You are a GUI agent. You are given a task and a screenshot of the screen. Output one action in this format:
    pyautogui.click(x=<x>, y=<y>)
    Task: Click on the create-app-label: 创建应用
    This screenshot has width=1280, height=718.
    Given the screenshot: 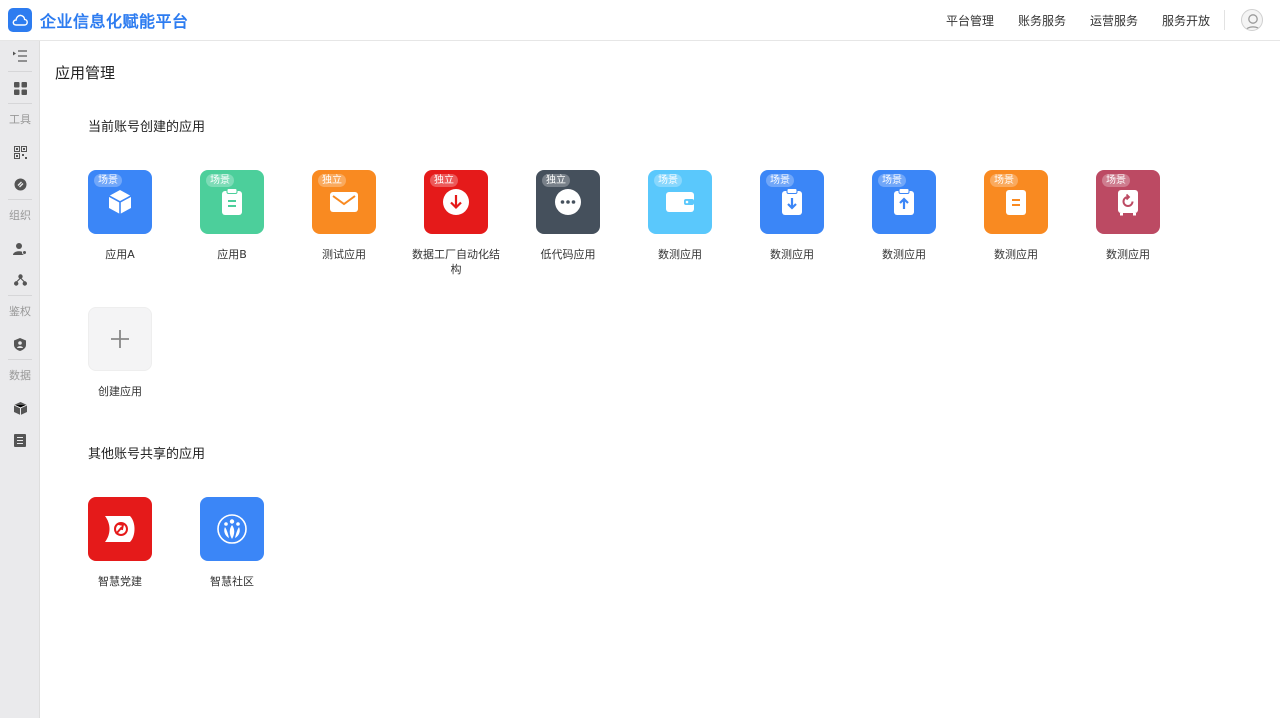 What is the action you would take?
    pyautogui.click(x=120, y=391)
    